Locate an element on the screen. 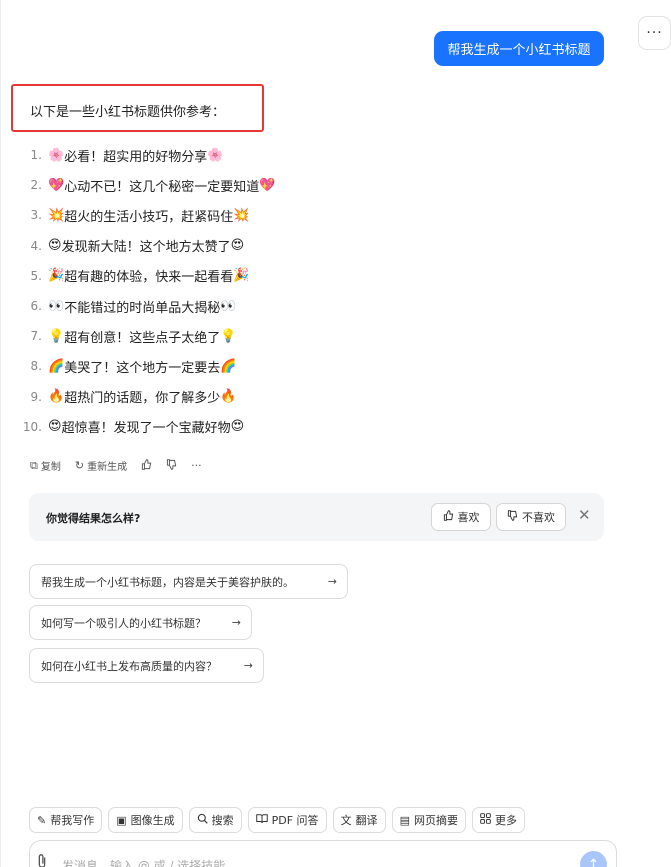 This screenshot has height=867, width=671. refresh-icon: ↻ is located at coordinates (79, 465).